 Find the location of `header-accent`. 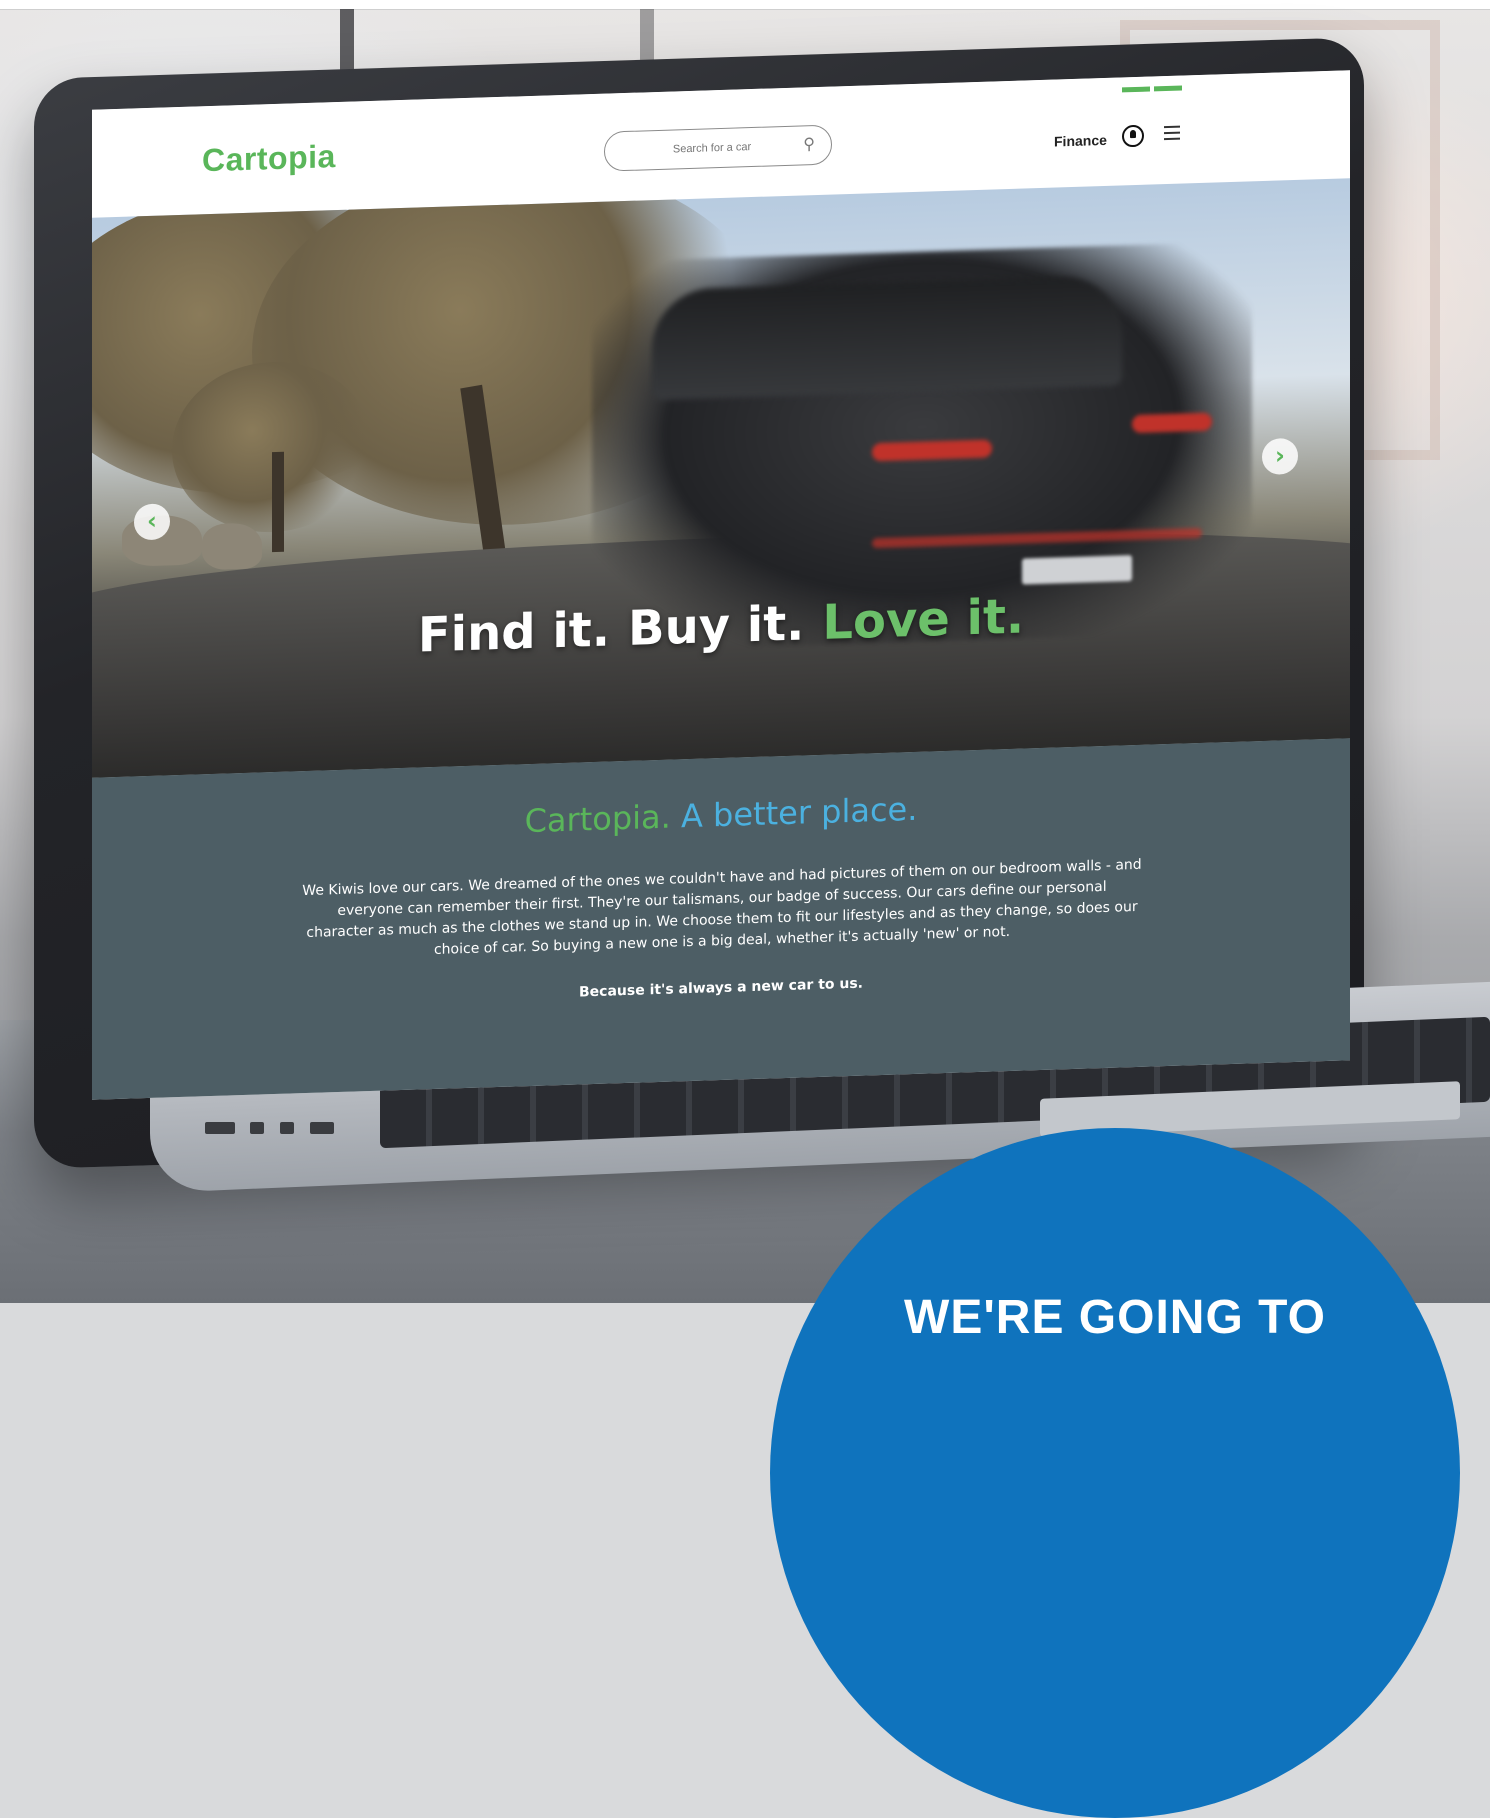

header-accent is located at coordinates (1154, 84).